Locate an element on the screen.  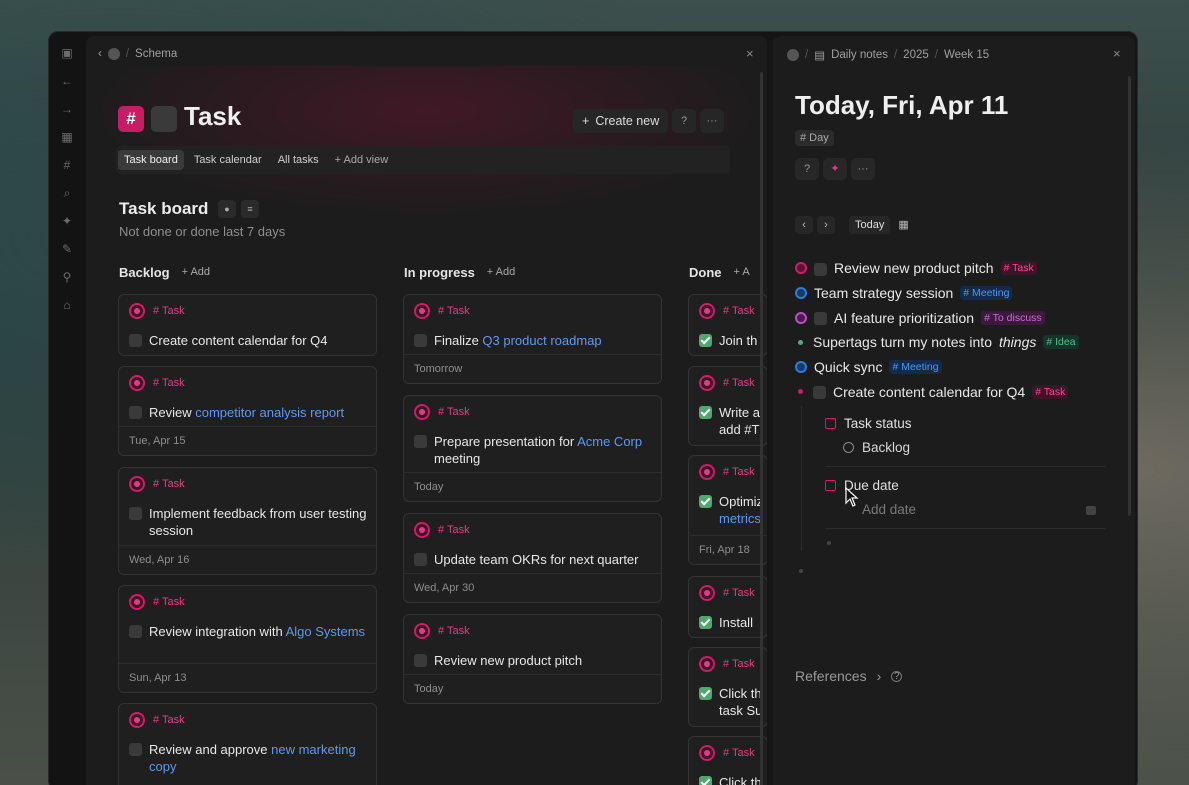
today-button: Today is located at coordinates (870, 225).